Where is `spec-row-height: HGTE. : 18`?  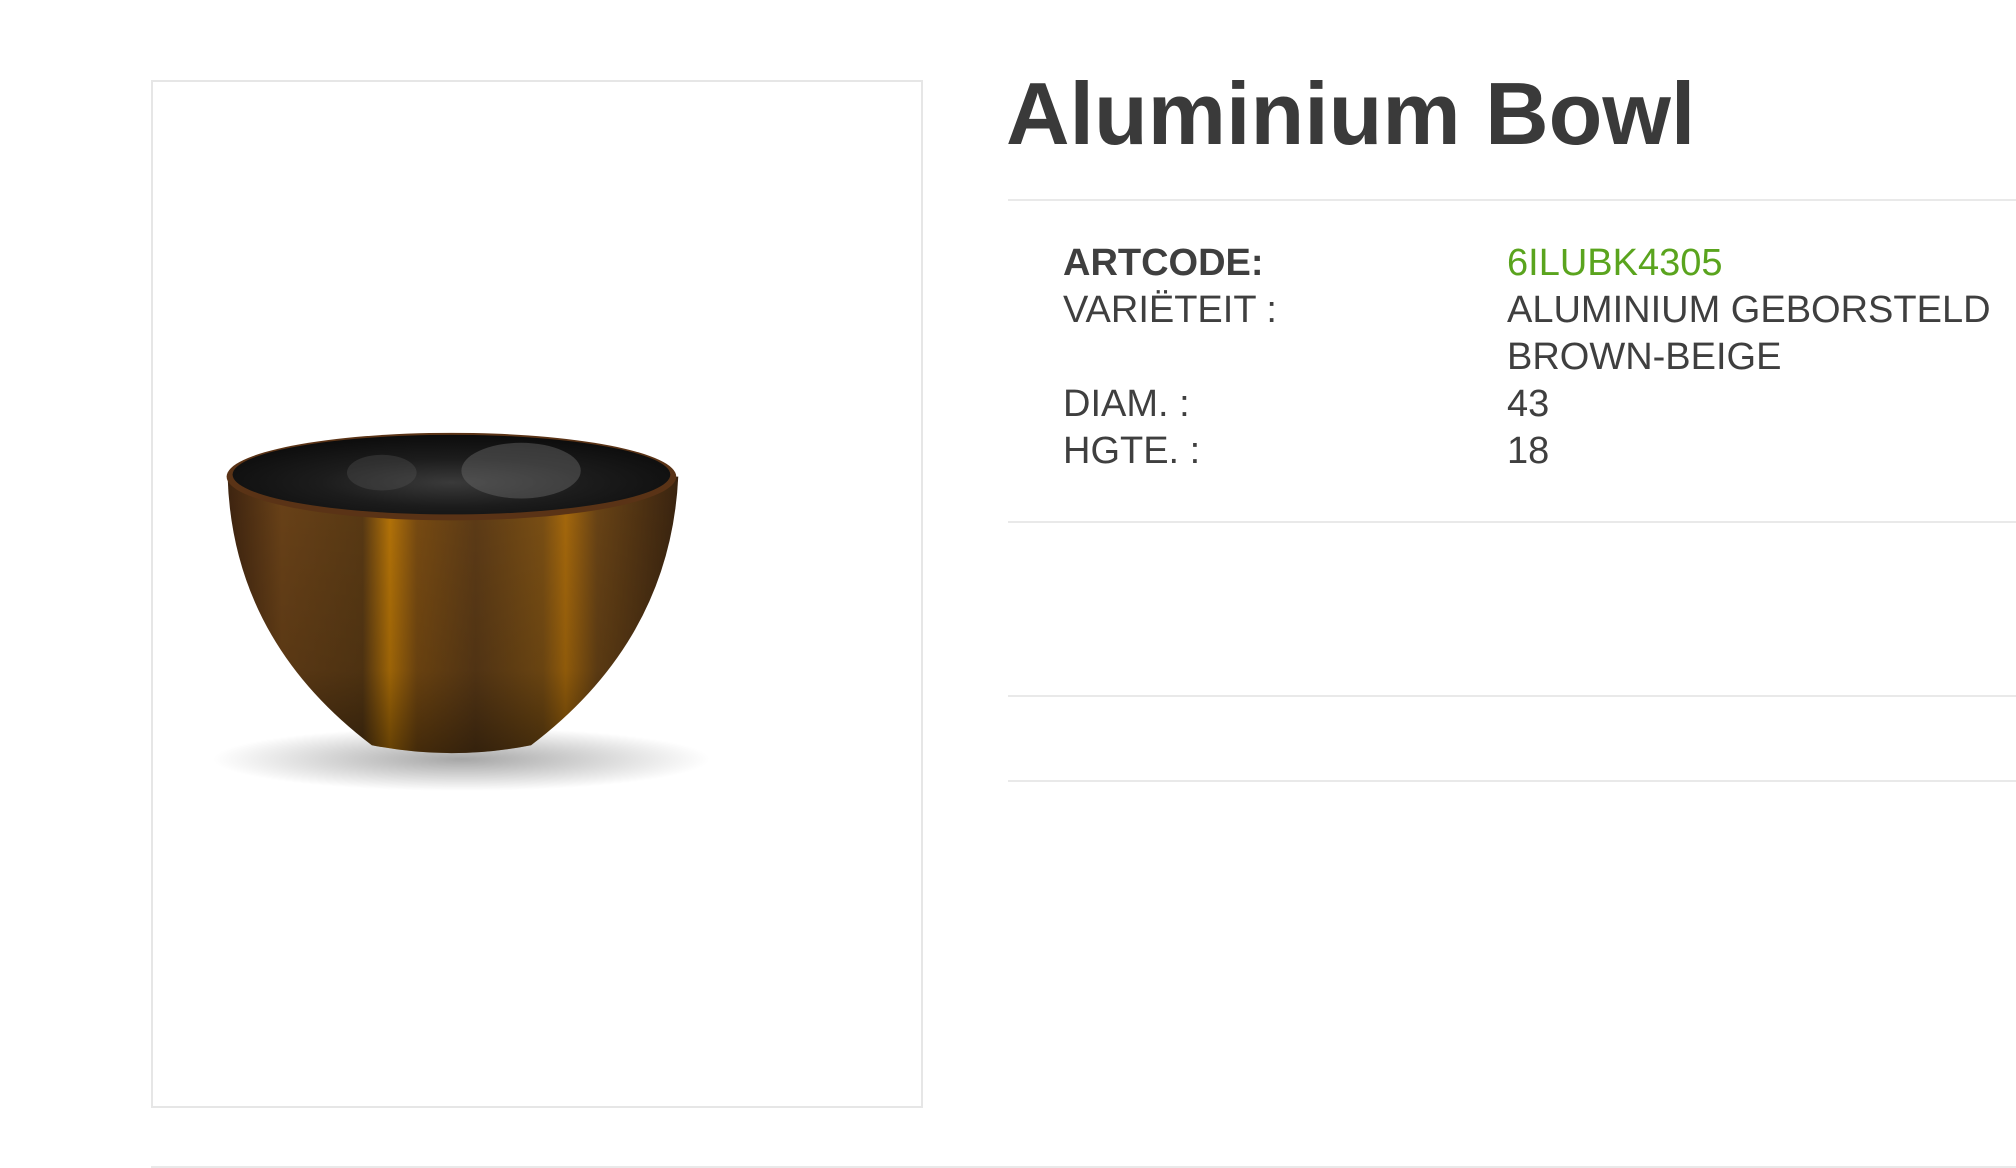
spec-row-height: HGTE. : 18 is located at coordinates (1527, 451).